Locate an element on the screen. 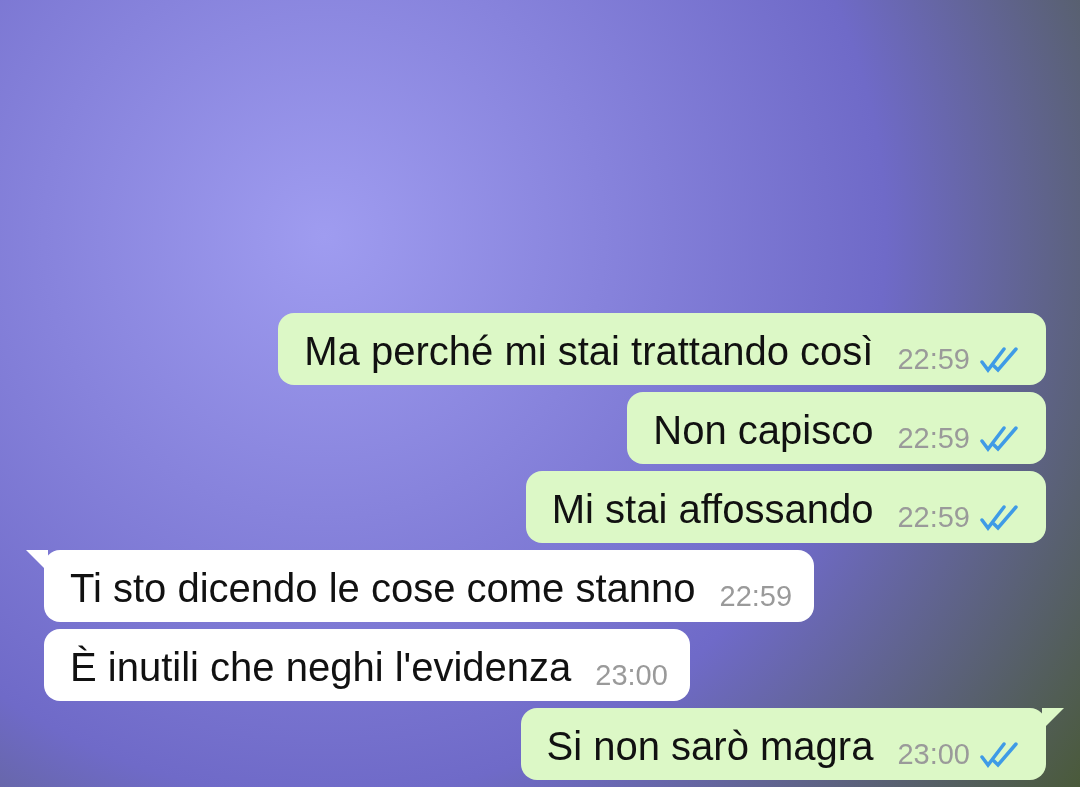 Image resolution: width=1080 pixels, height=787 pixels. message-text: Si non sarò magra is located at coordinates (710, 746).